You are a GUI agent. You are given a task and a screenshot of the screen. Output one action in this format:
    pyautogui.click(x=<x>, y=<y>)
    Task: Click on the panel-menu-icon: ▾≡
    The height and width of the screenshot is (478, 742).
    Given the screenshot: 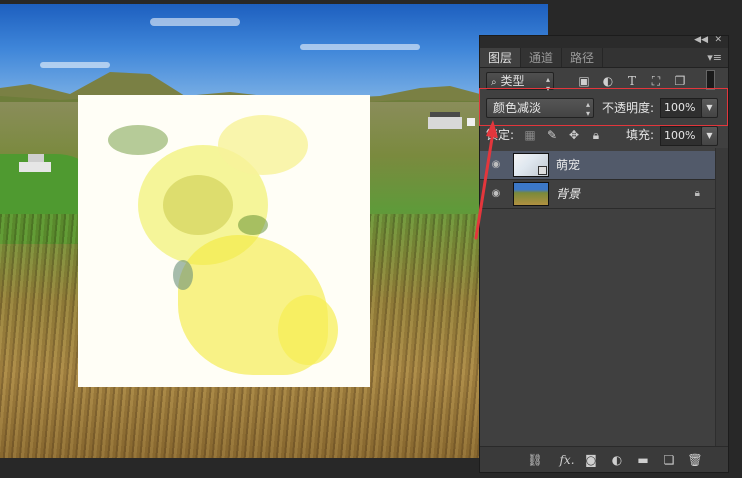 What is the action you would take?
    pyautogui.click(x=714, y=57)
    